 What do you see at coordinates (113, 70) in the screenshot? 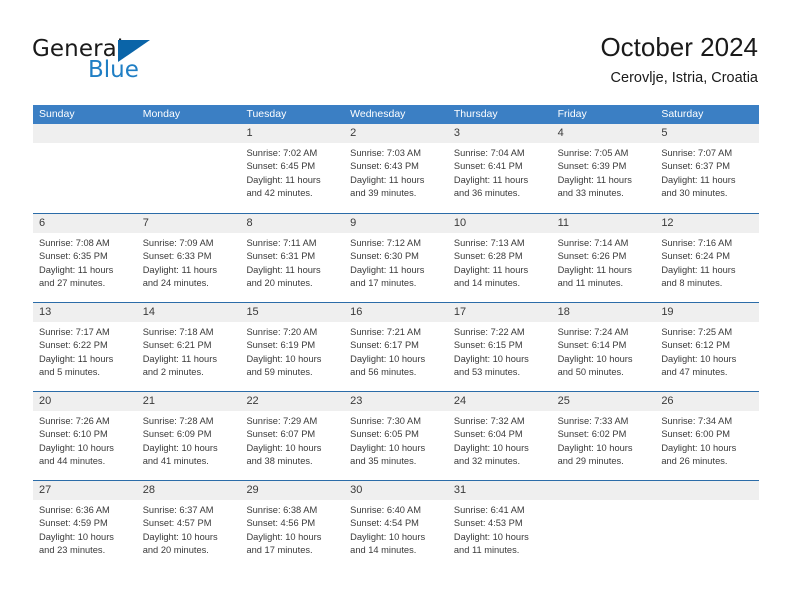
I see `logo-blue-text: Blue` at bounding box center [113, 70].